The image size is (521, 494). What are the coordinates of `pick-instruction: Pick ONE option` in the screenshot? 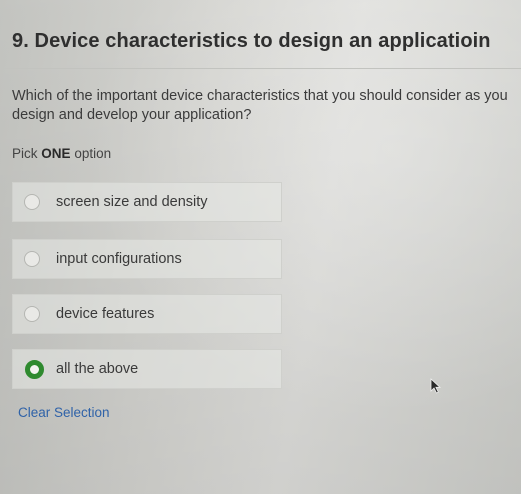 It's located at (61, 153).